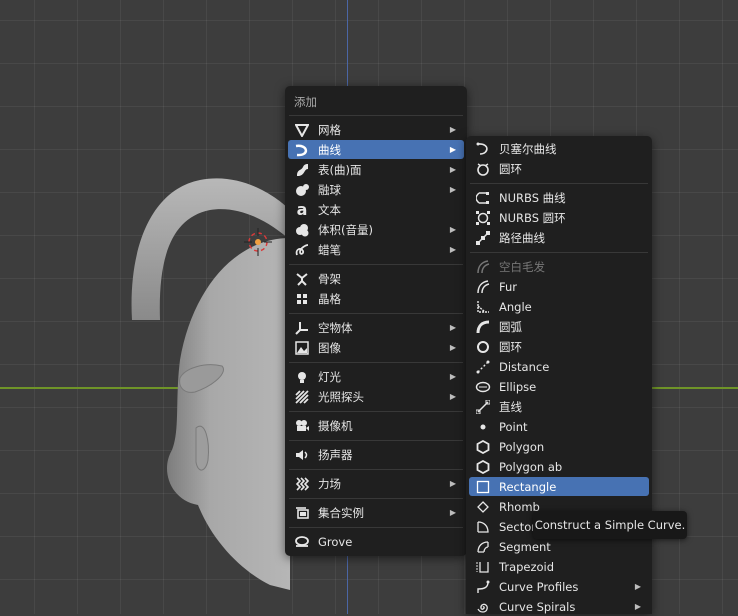  What do you see at coordinates (483, 347) in the screenshot?
I see `circle-icon` at bounding box center [483, 347].